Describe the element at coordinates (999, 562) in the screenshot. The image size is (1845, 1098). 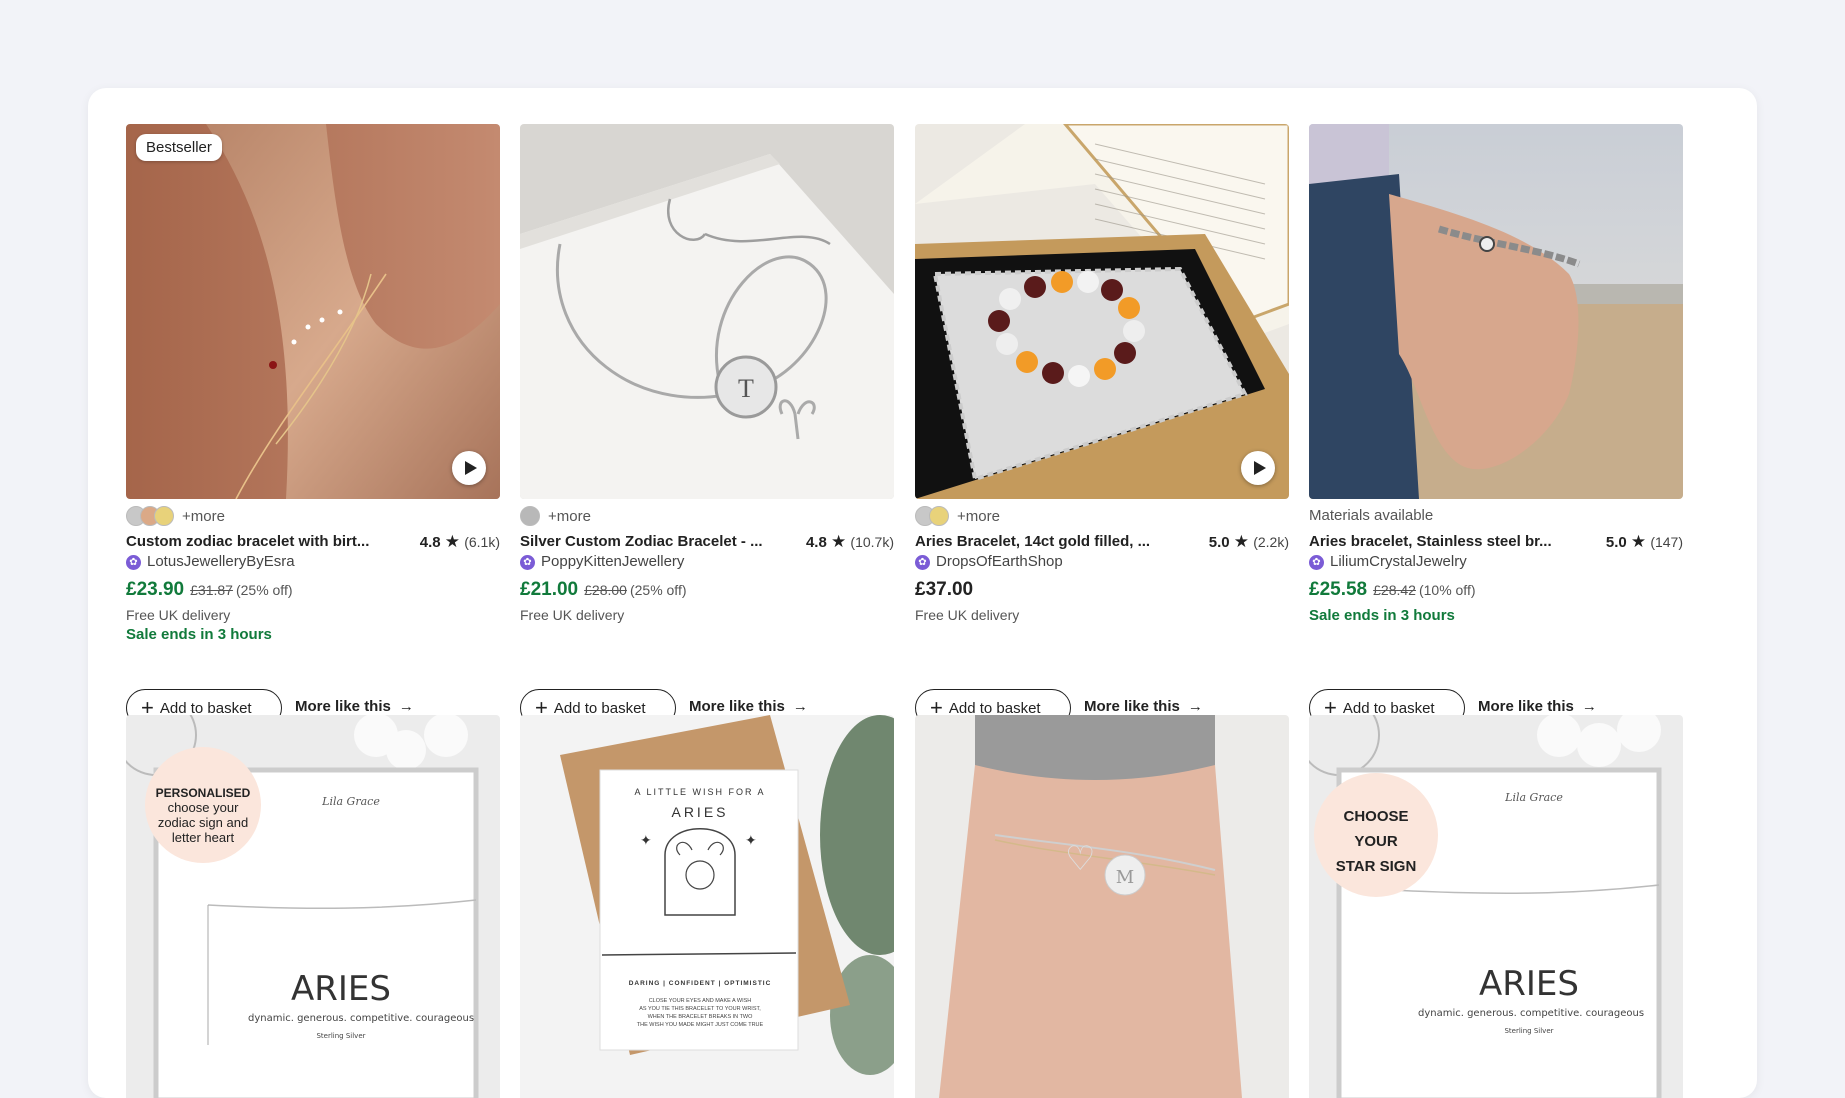
I see `shop-name: DropsOfEarthShop` at that location.